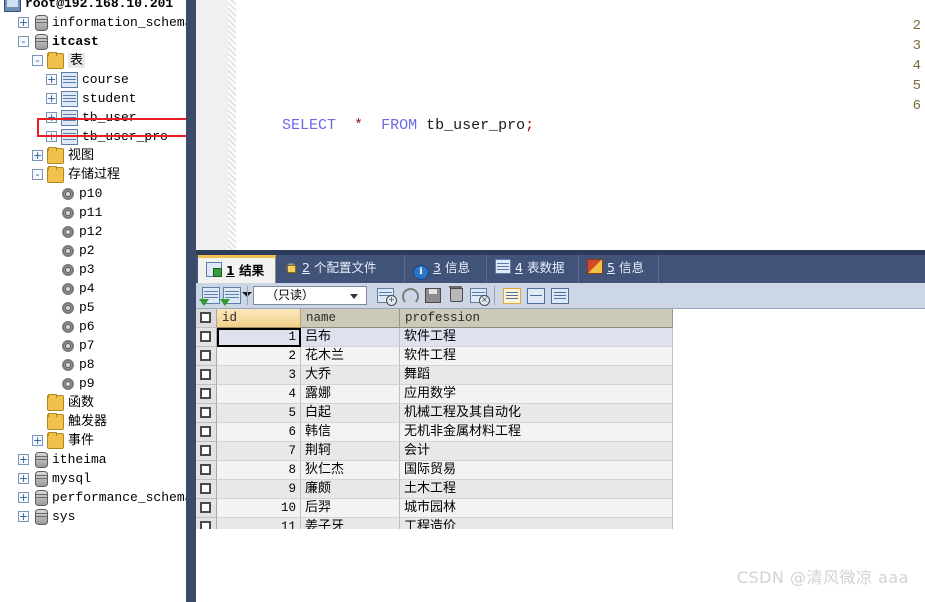 The image size is (925, 602). I want to click on cell-profession: 国际贸易, so click(536, 470).